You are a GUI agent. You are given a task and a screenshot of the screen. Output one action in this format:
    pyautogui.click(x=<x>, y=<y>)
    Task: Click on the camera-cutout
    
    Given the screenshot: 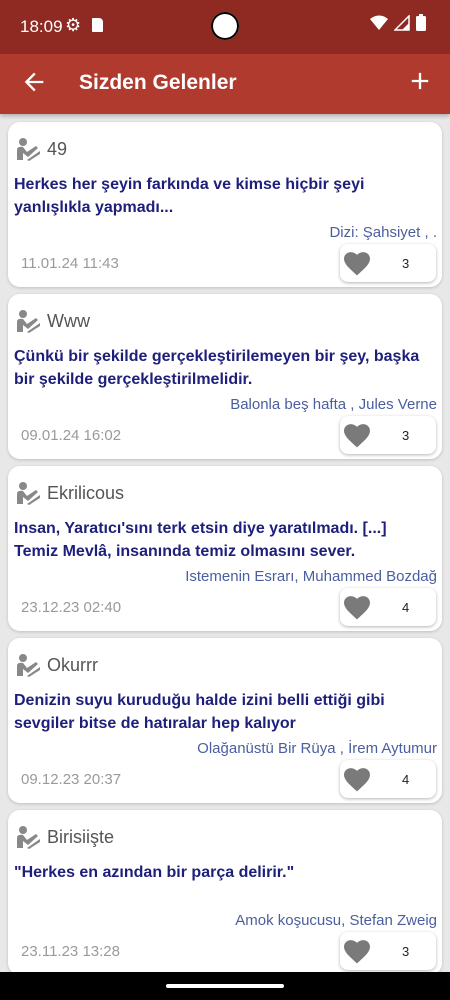 What is the action you would take?
    pyautogui.click(x=225, y=26)
    